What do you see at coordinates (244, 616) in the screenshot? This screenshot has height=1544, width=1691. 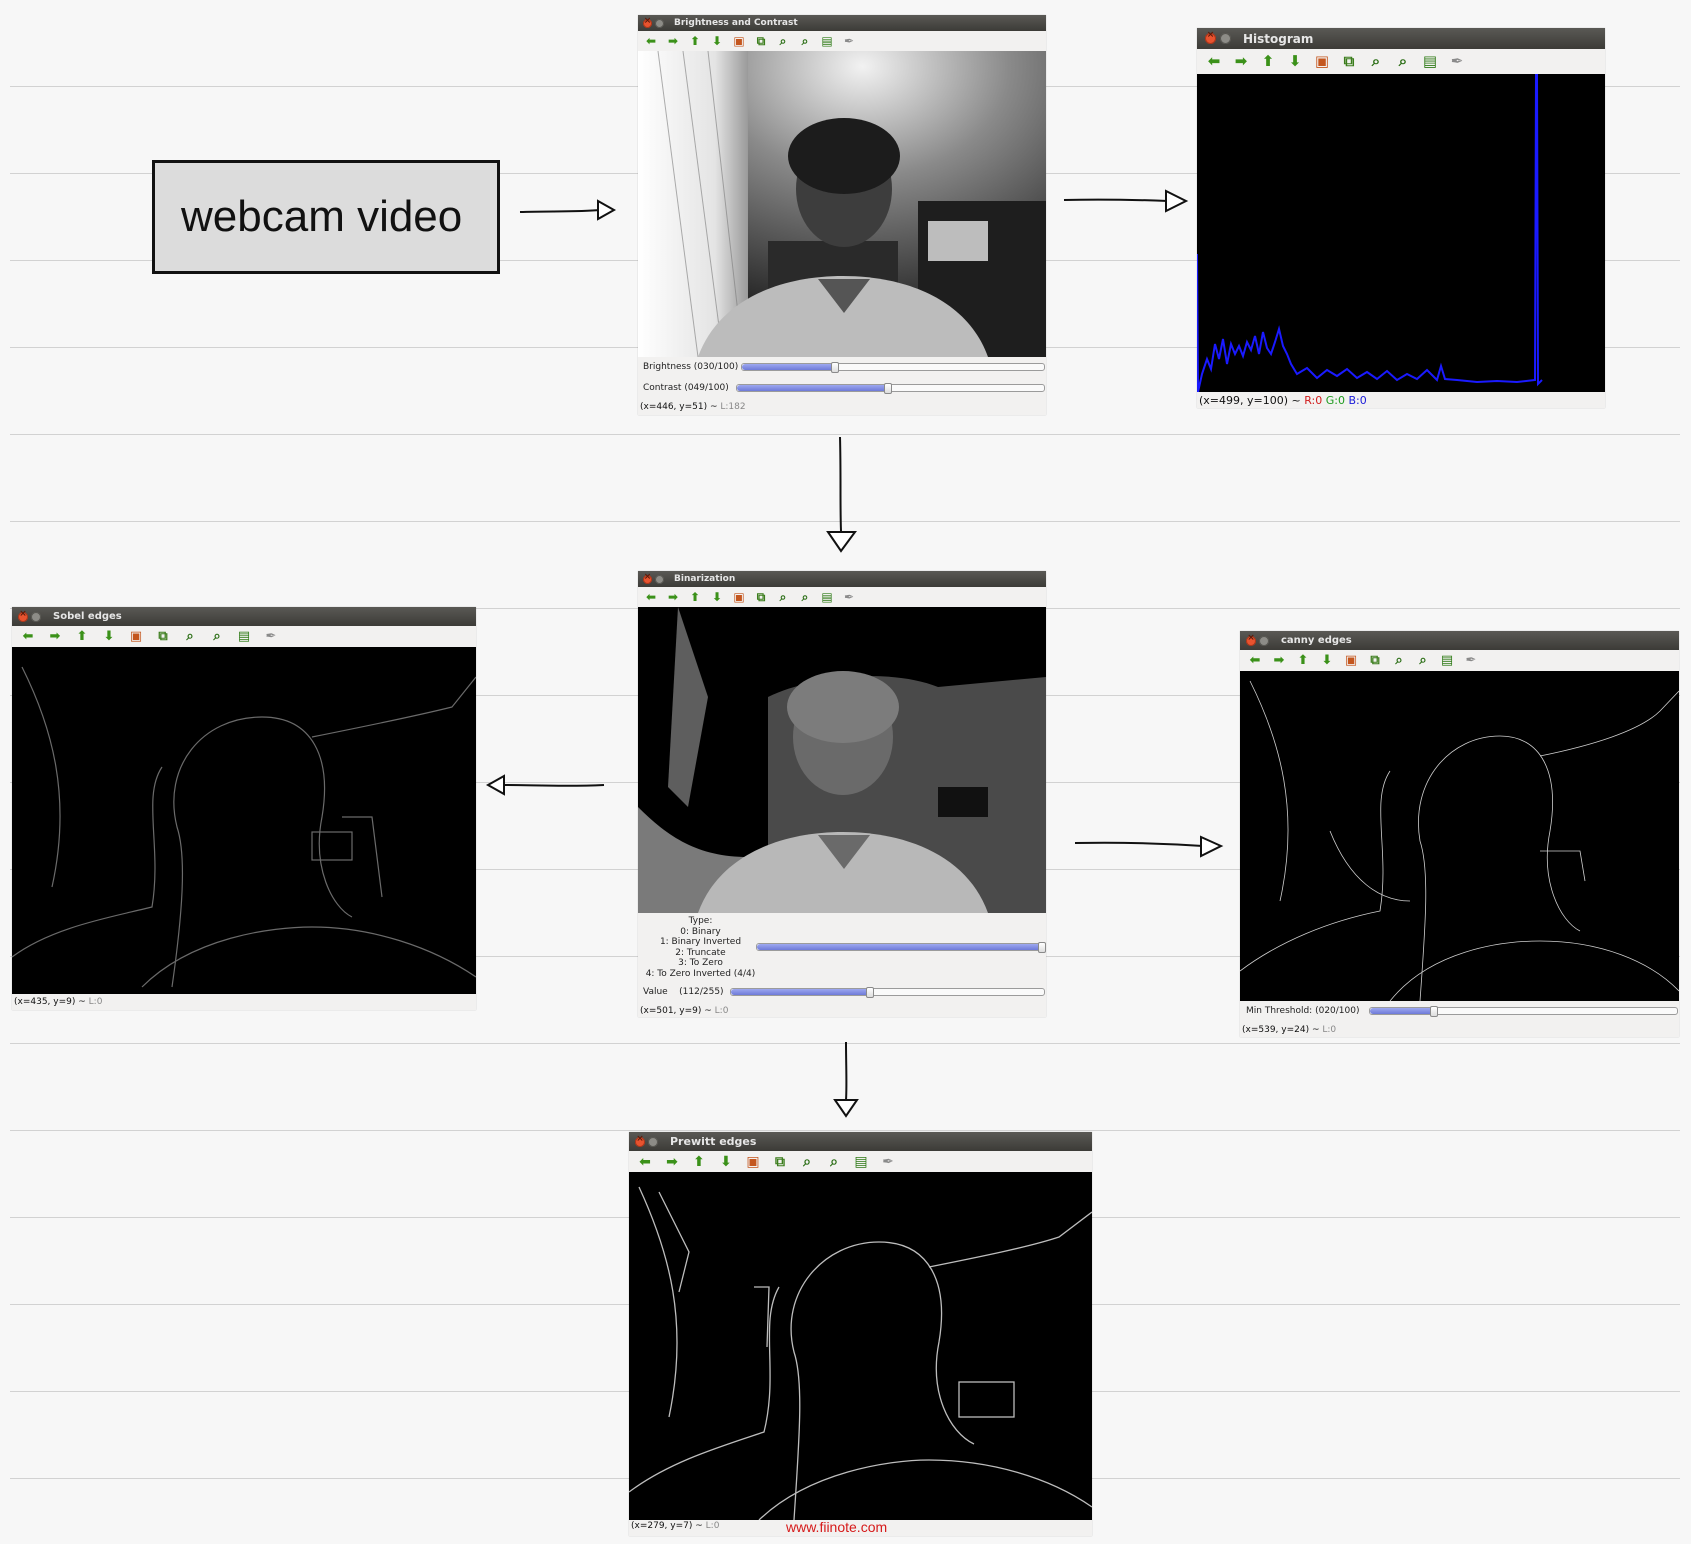 I see `window-titlebar: Sobel edges` at bounding box center [244, 616].